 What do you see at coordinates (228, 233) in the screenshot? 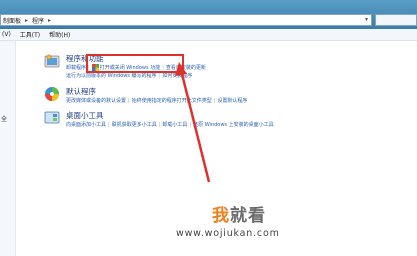
I see `watermark-url: www.wojiukan.com` at bounding box center [228, 233].